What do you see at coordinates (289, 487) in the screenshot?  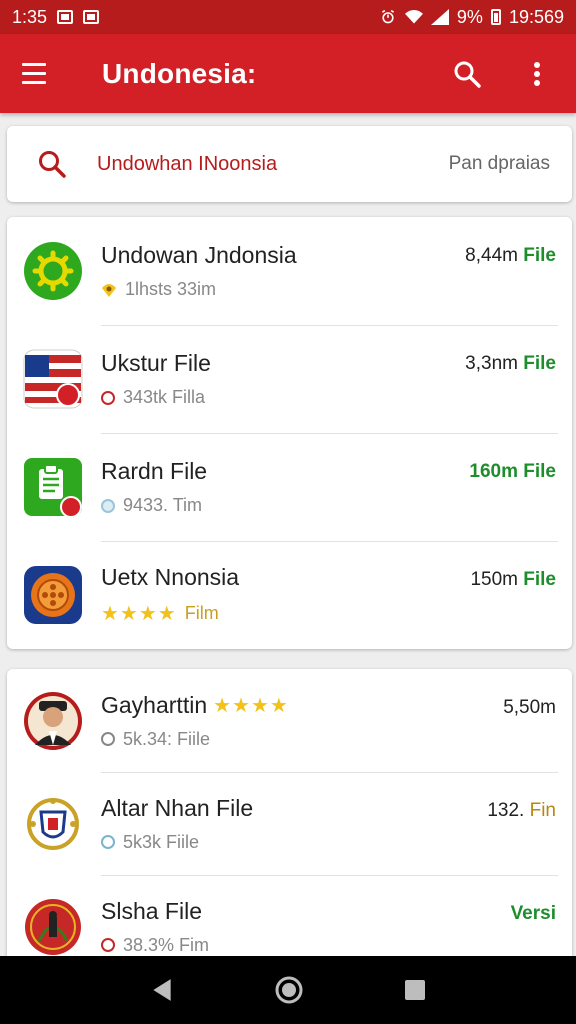 I see `list-item: Rardn File 9433. Tim 160m File` at bounding box center [289, 487].